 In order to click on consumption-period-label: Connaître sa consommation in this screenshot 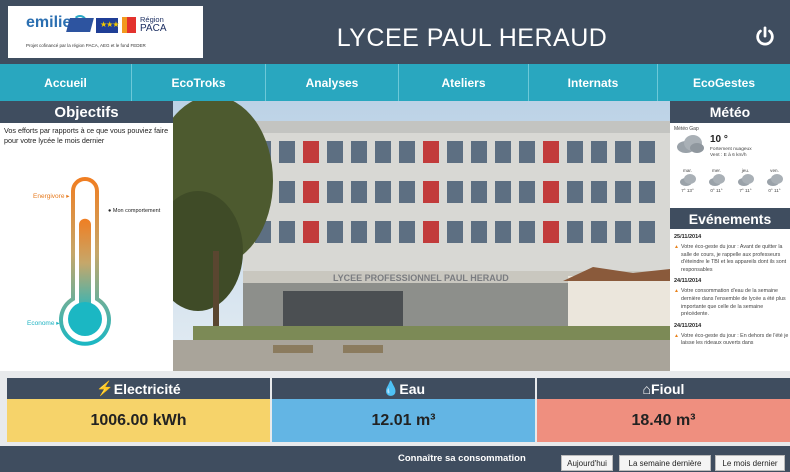, I will do `click(462, 458)`.